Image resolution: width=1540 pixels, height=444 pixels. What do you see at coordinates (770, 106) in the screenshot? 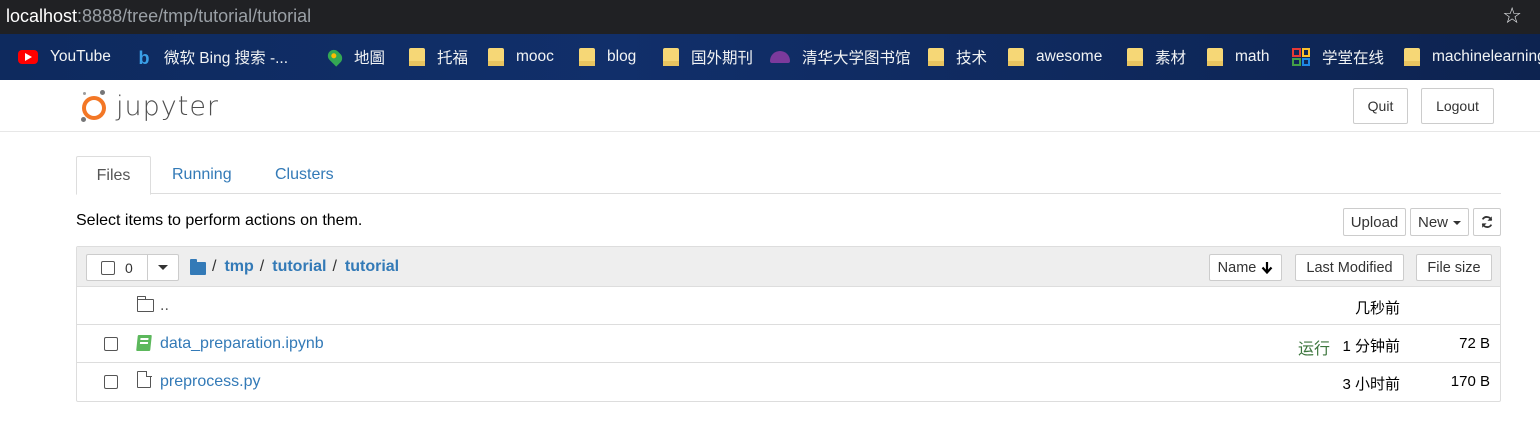
I see `jupyter-header: jupyter Quit Logout` at bounding box center [770, 106].